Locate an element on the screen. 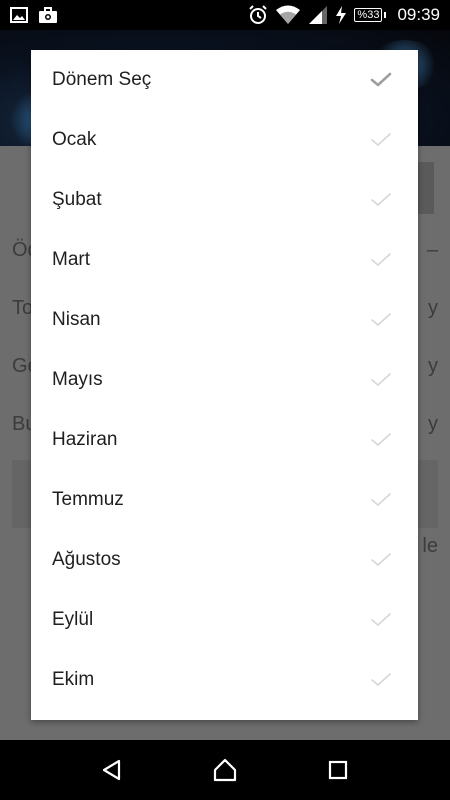  image-icon is located at coordinates (19, 15).